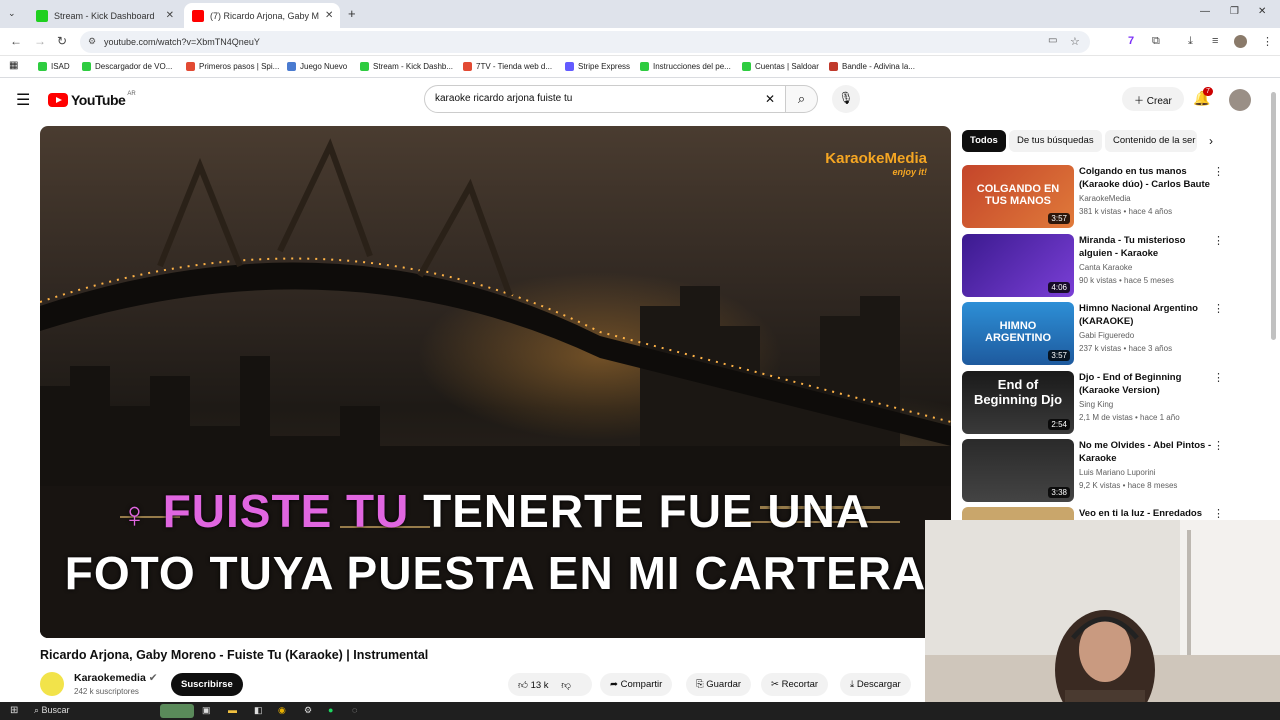  What do you see at coordinates (317, 66) in the screenshot?
I see `bookmark-item: Juego Nuevo` at bounding box center [317, 66].